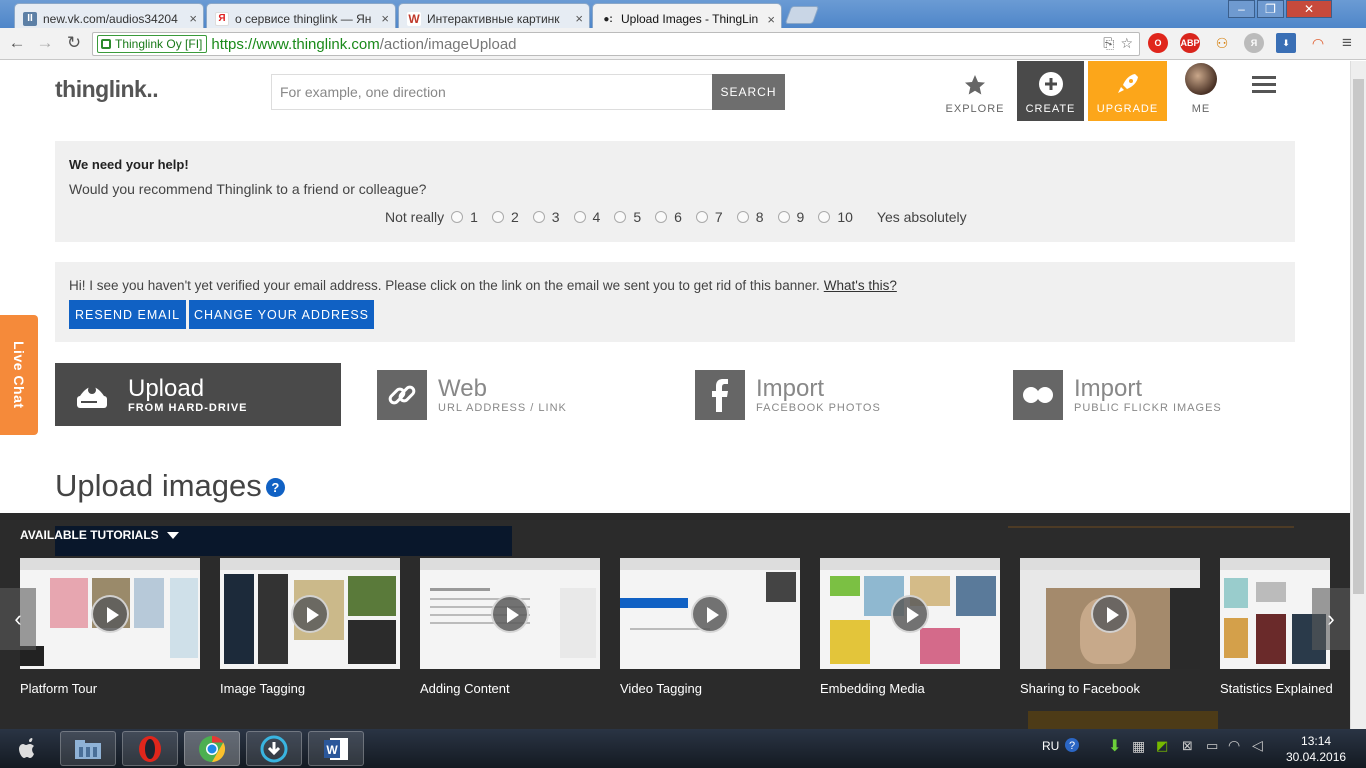 The height and width of the screenshot is (768, 1366). Describe the element at coordinates (678, 217) in the screenshot. I see `survey-option-label: 6` at that location.